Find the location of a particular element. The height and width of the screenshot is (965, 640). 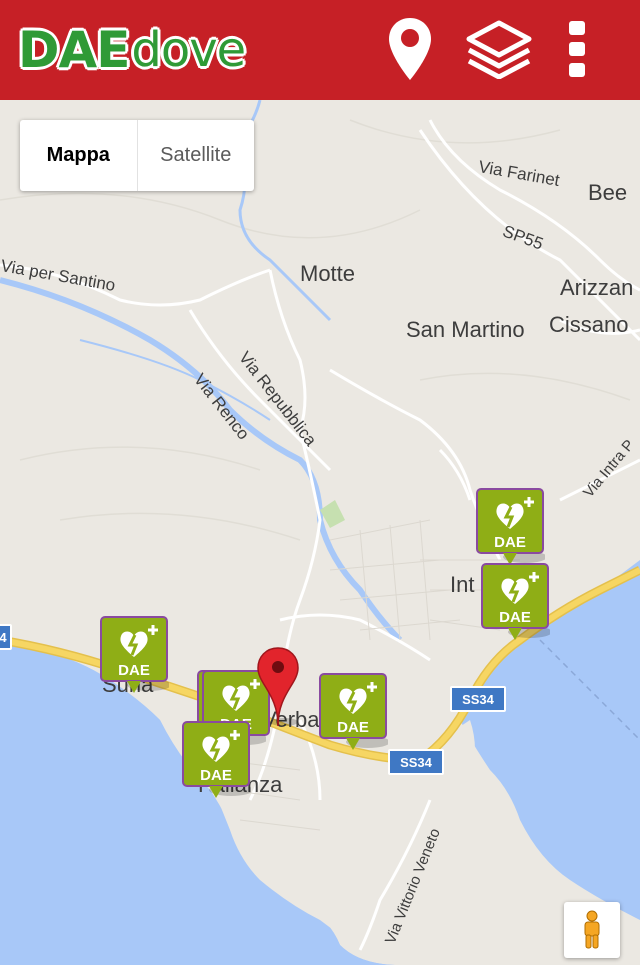

overflow-menu-button is located at coordinates (577, 49).